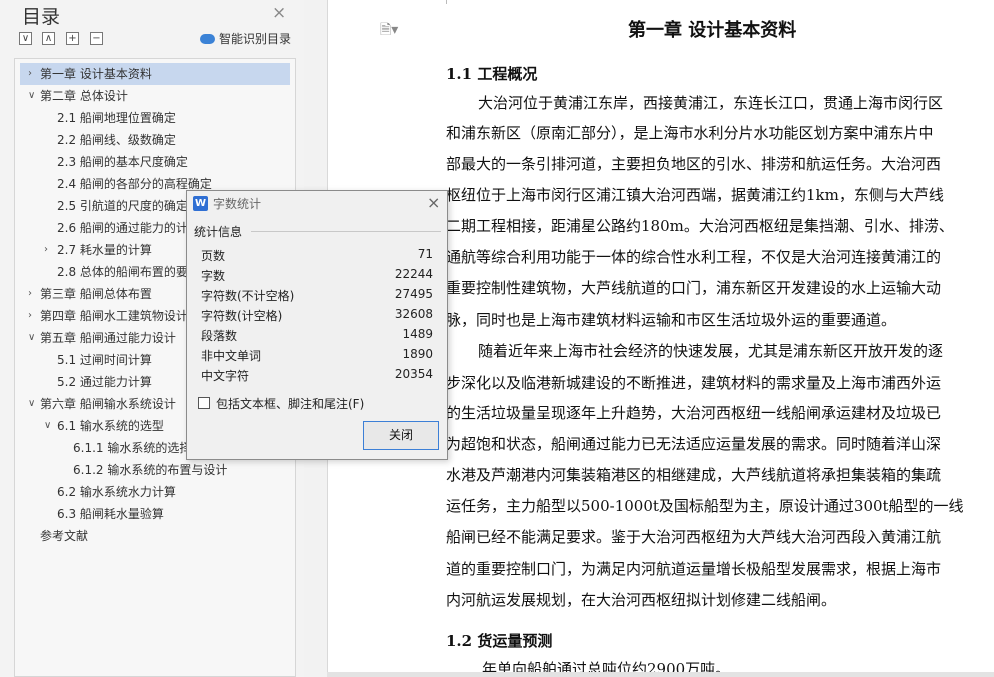  I want to click on smart-toc-button: 智能识别目录, so click(245, 38).